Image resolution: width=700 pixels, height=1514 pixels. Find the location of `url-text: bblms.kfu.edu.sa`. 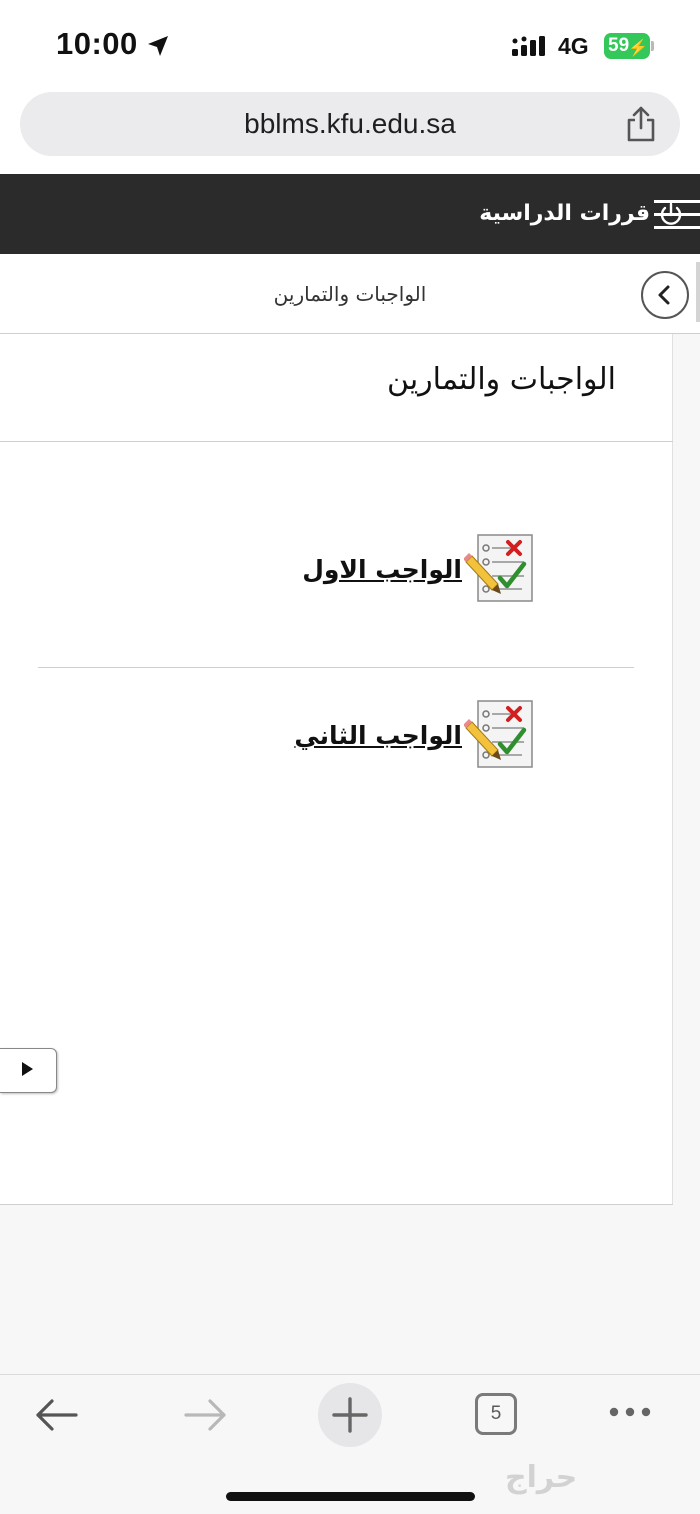

url-text: bblms.kfu.edu.sa is located at coordinates (350, 124).